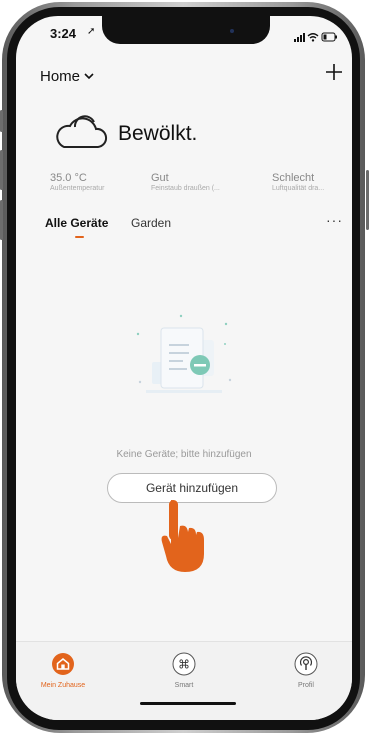 The image size is (369, 737). What do you see at coordinates (1, 121) in the screenshot?
I see `mute-switch` at bounding box center [1, 121].